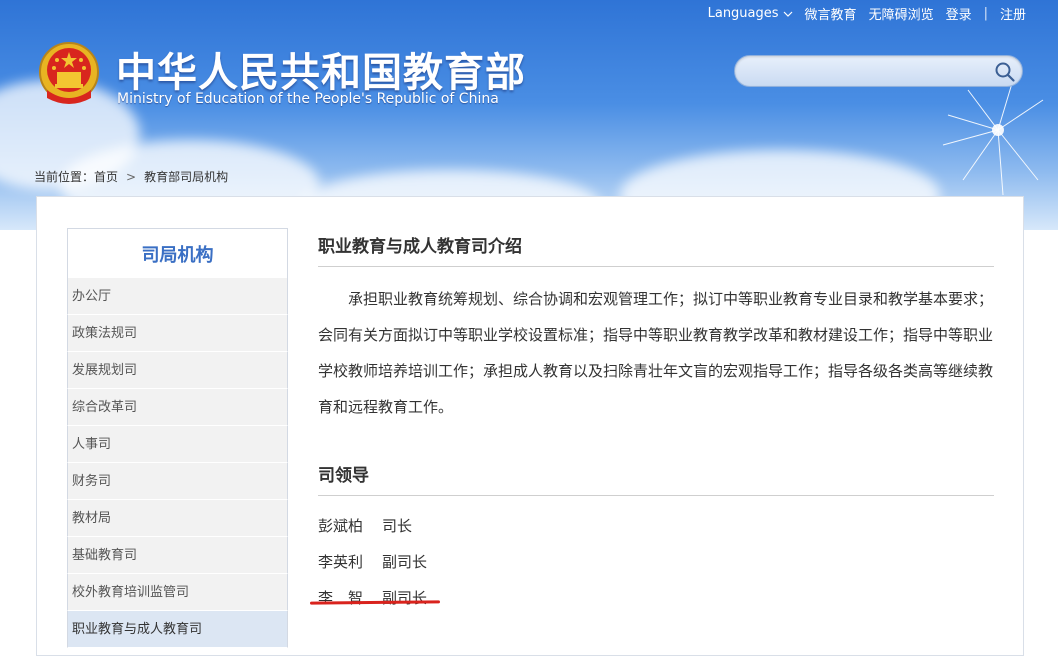  What do you see at coordinates (177, 592) in the screenshot?
I see `sidebar-item: 校外教育培训监管司` at bounding box center [177, 592].